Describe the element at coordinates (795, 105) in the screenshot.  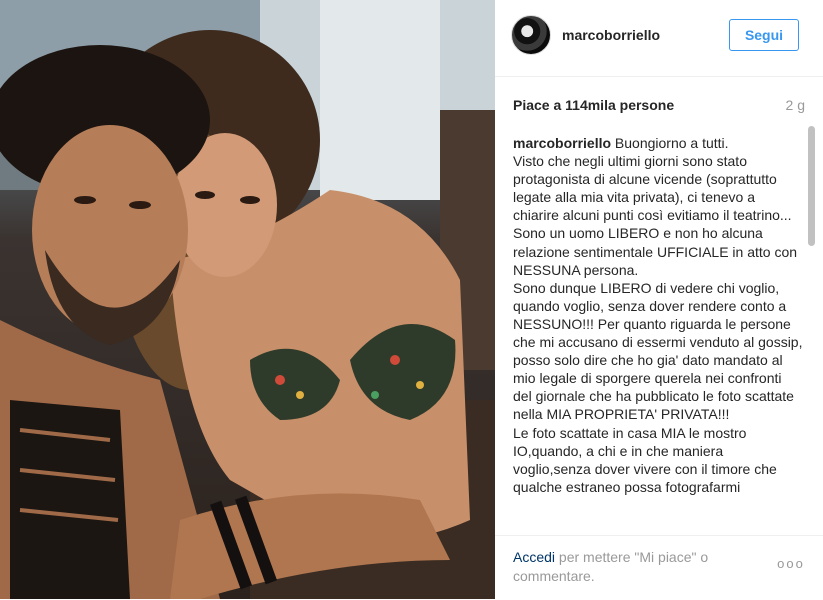
I see `post-timestamp: 2 g` at that location.